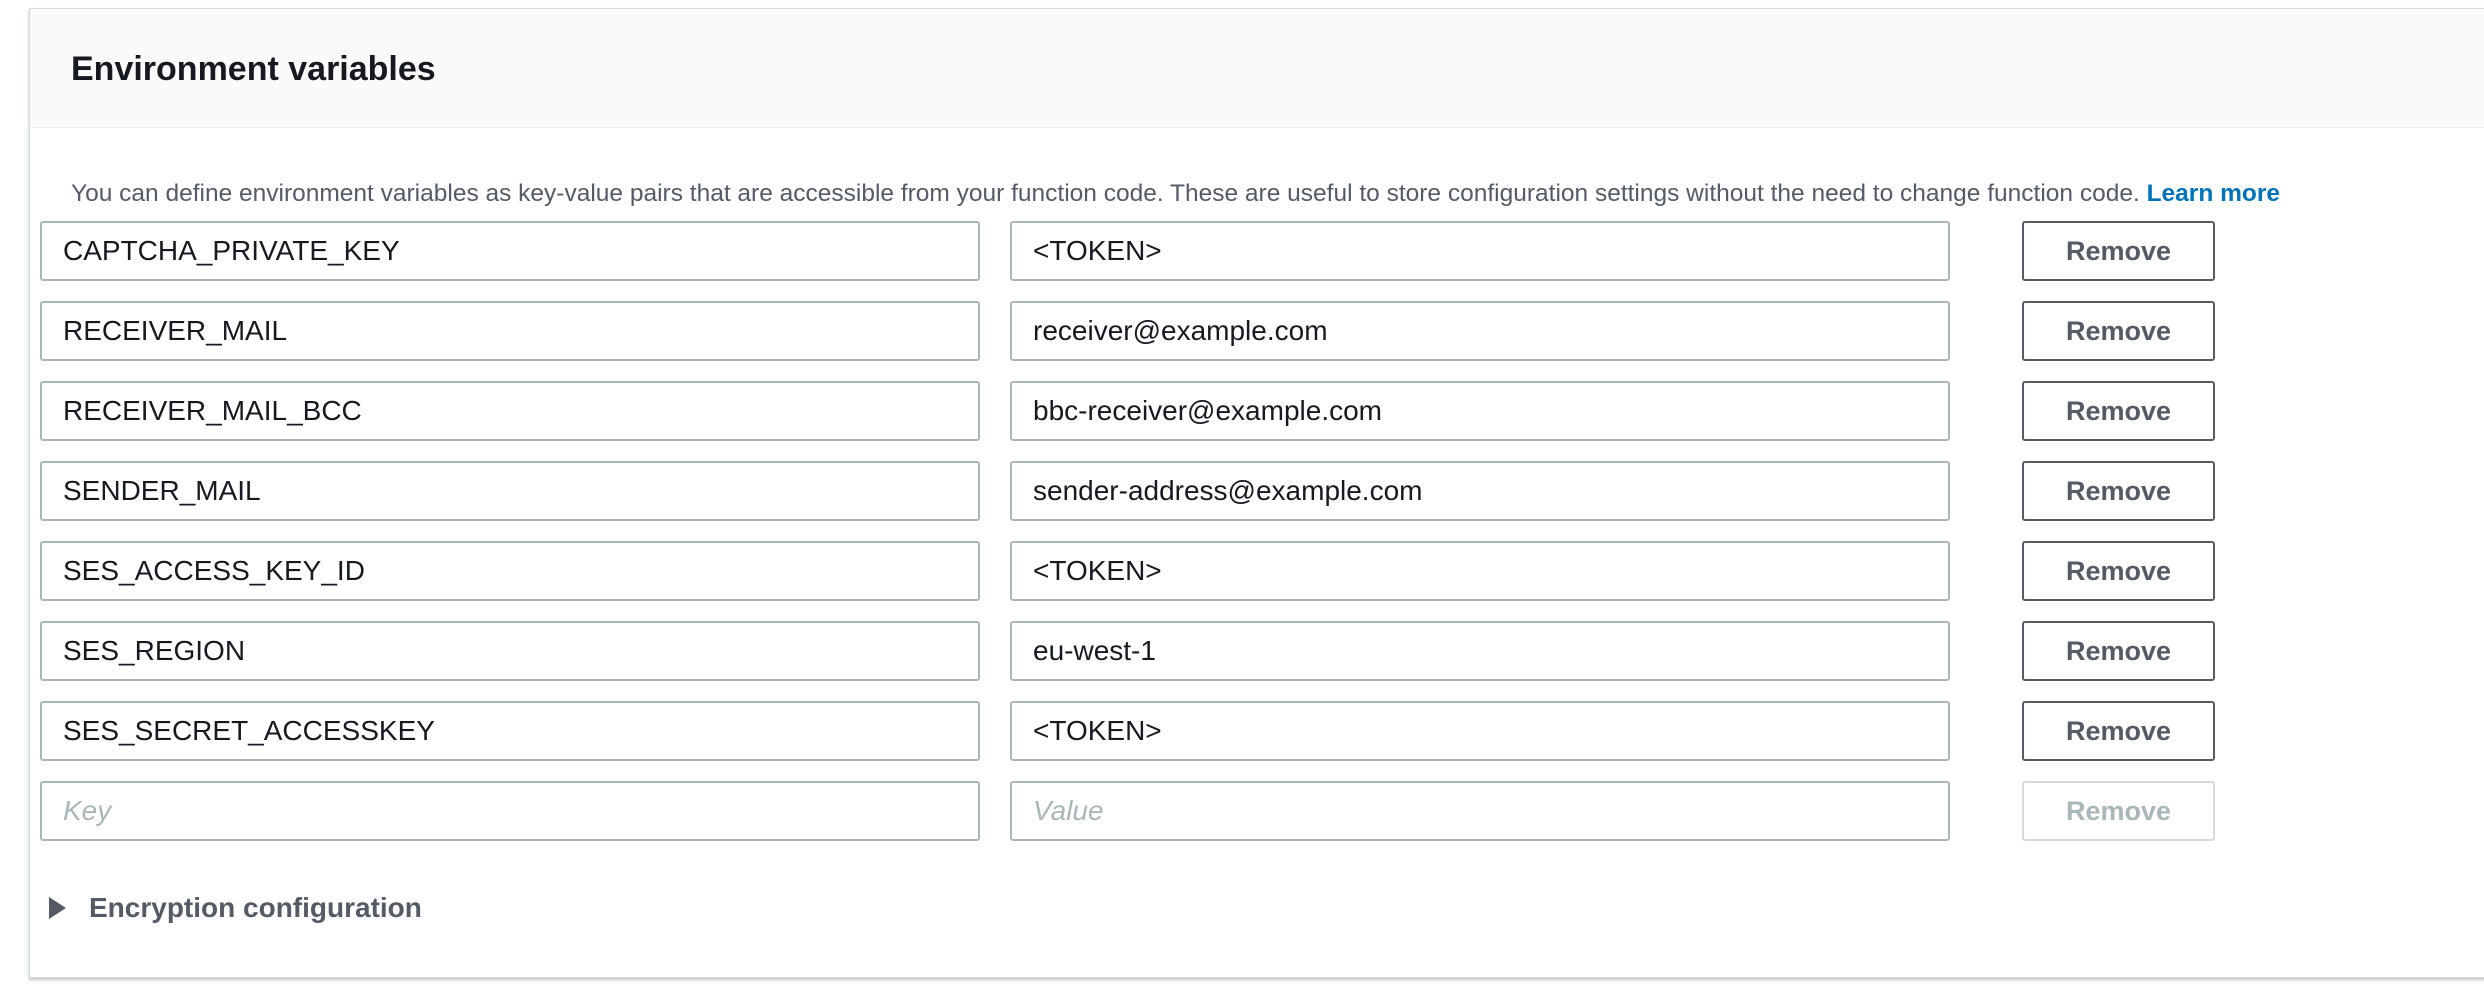 The height and width of the screenshot is (994, 2484). I want to click on new-variable-row: Remove, so click(1130, 811).